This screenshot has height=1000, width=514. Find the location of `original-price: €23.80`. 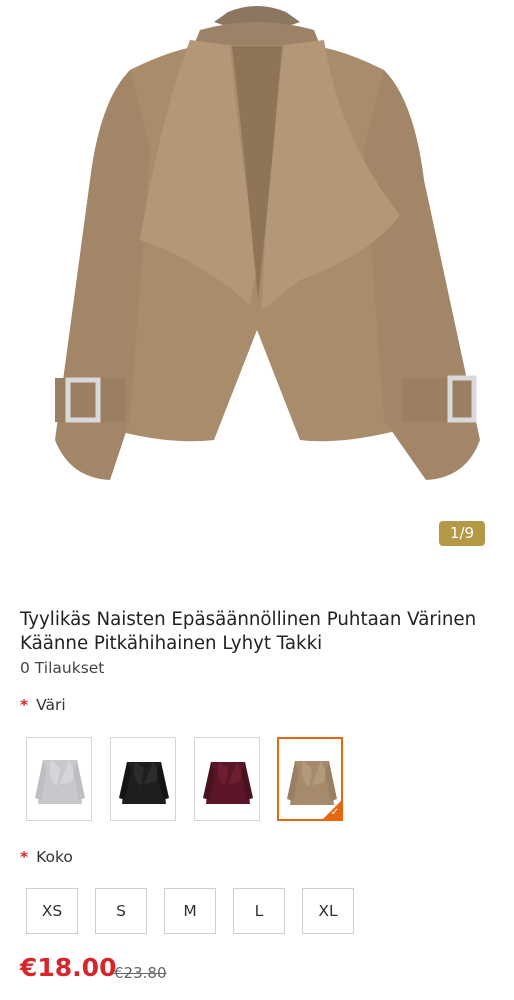

original-price: €23.80 is located at coordinates (140, 973).